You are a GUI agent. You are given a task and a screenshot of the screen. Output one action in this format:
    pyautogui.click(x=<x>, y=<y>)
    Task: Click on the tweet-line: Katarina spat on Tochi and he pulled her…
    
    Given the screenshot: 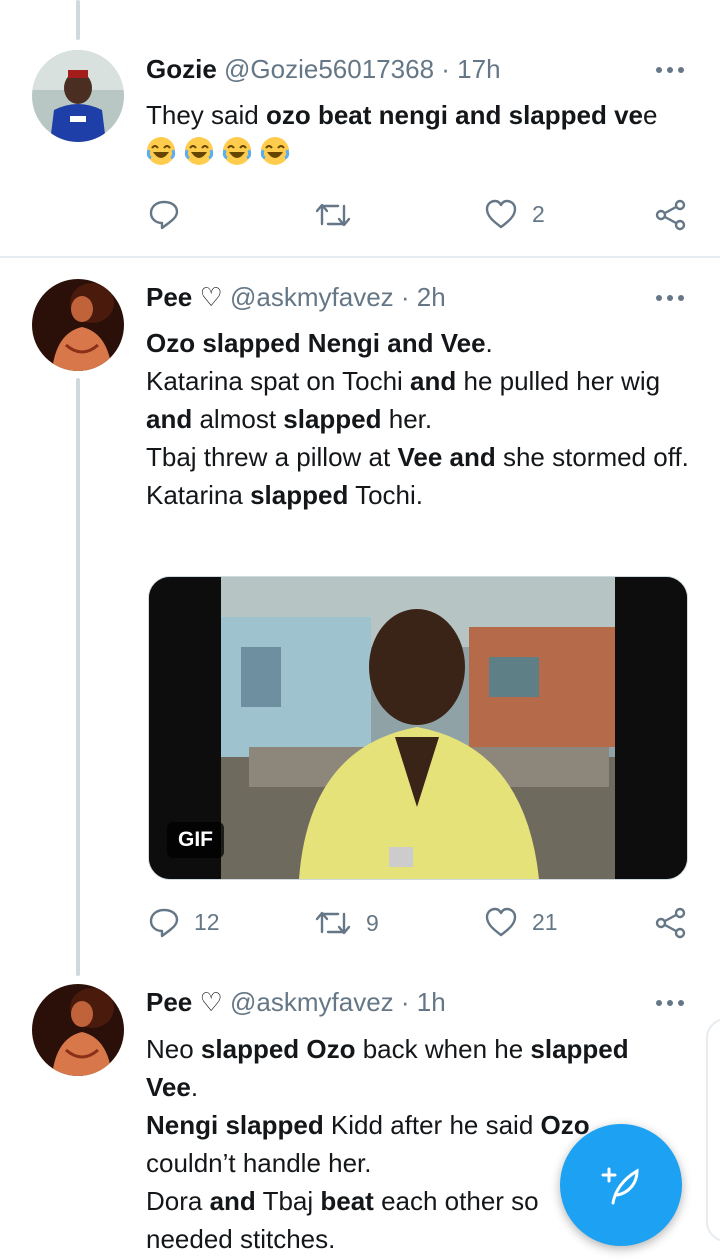 What is the action you would take?
    pyautogui.click(x=418, y=400)
    